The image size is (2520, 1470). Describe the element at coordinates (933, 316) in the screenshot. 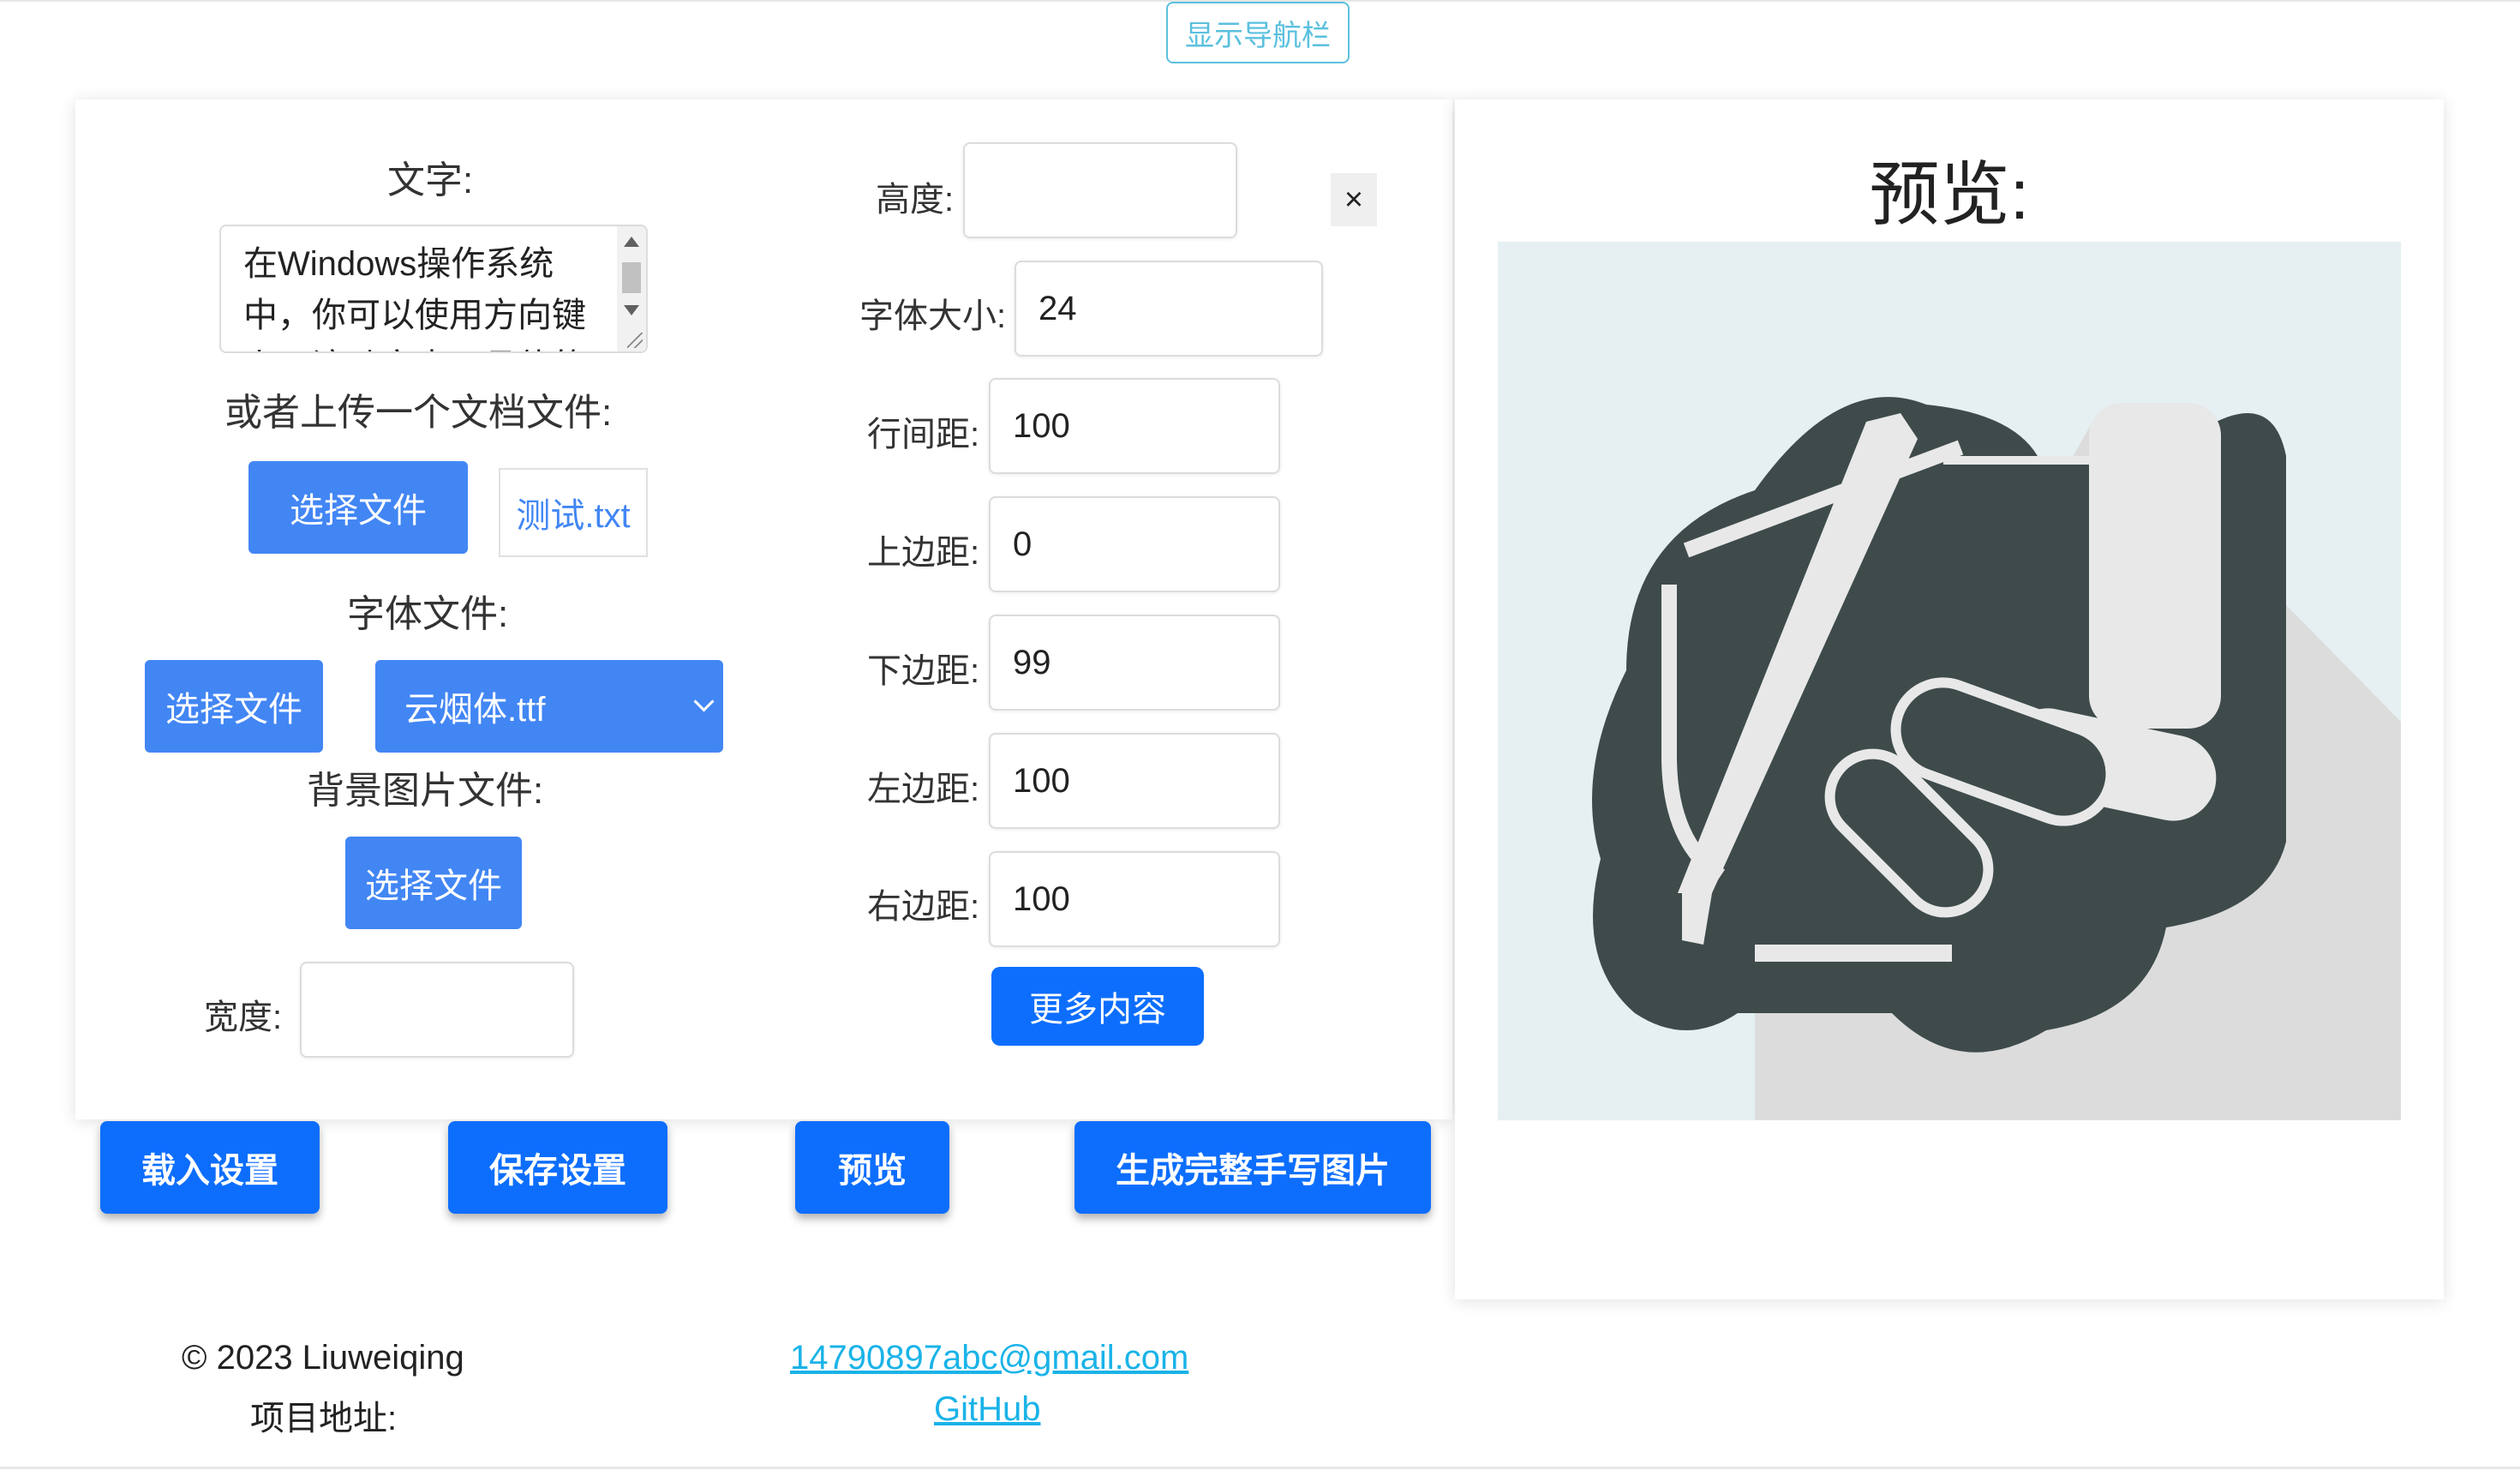

I see `font-size-label: 字体大小:` at that location.